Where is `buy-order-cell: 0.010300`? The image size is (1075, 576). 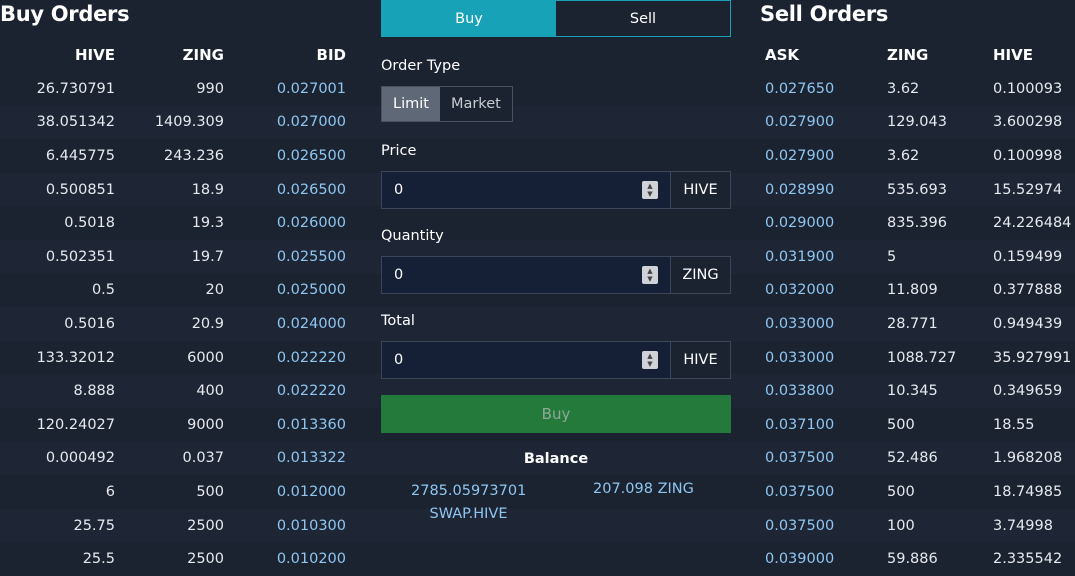
buy-order-cell: 0.010300 is located at coordinates (285, 526).